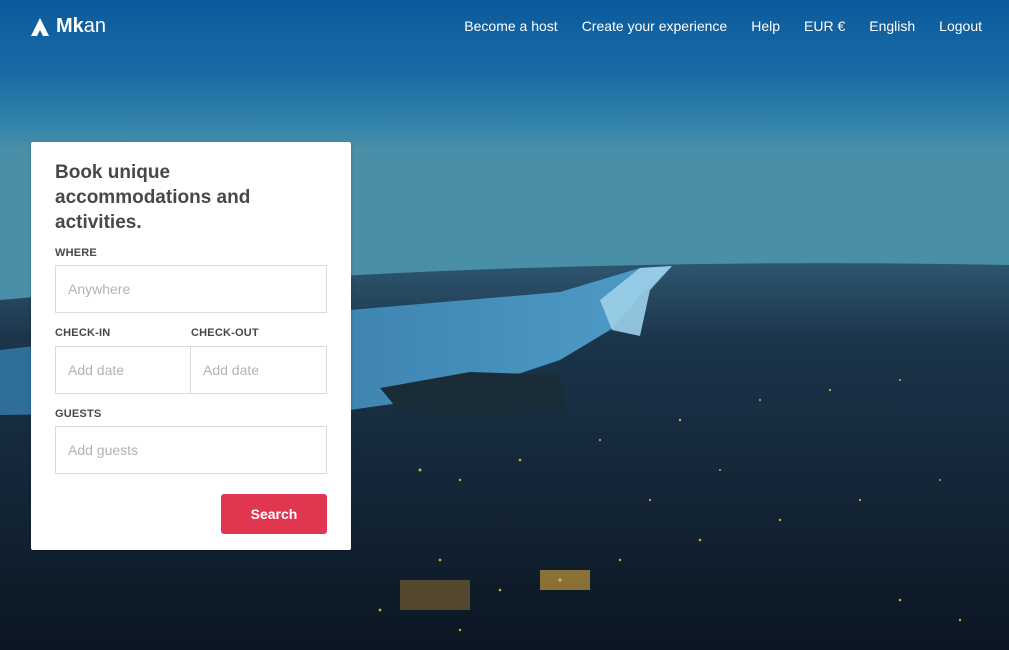 This screenshot has width=1009, height=650. What do you see at coordinates (259, 370) in the screenshot?
I see `check-out-date-input` at bounding box center [259, 370].